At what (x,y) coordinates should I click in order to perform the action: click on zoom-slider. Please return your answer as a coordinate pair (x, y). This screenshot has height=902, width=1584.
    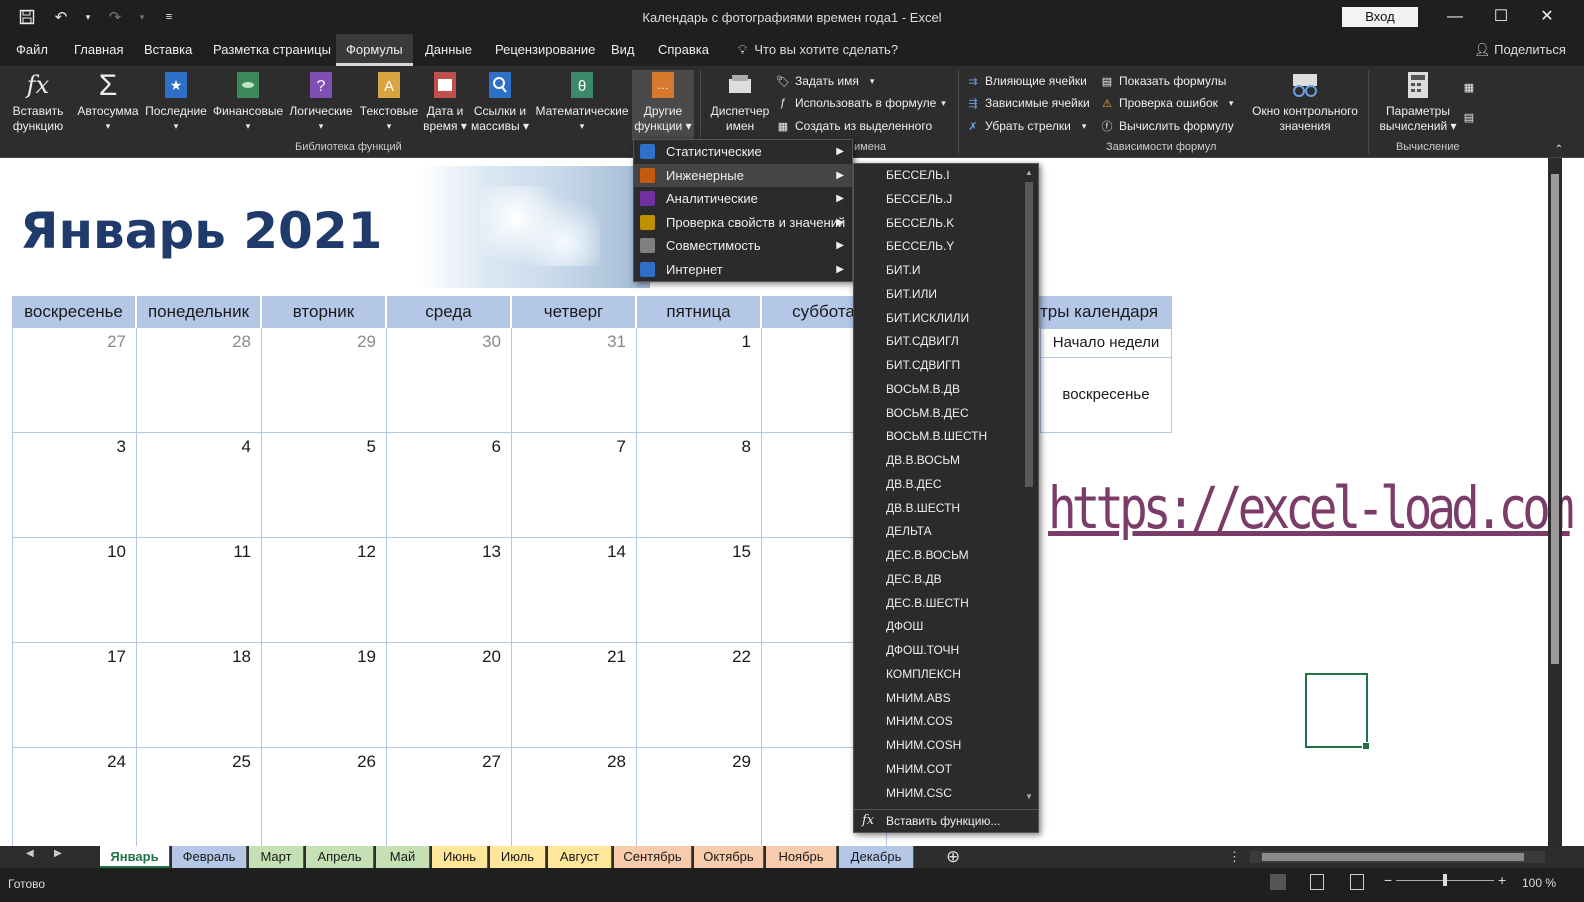
    Looking at the image, I should click on (1445, 880).